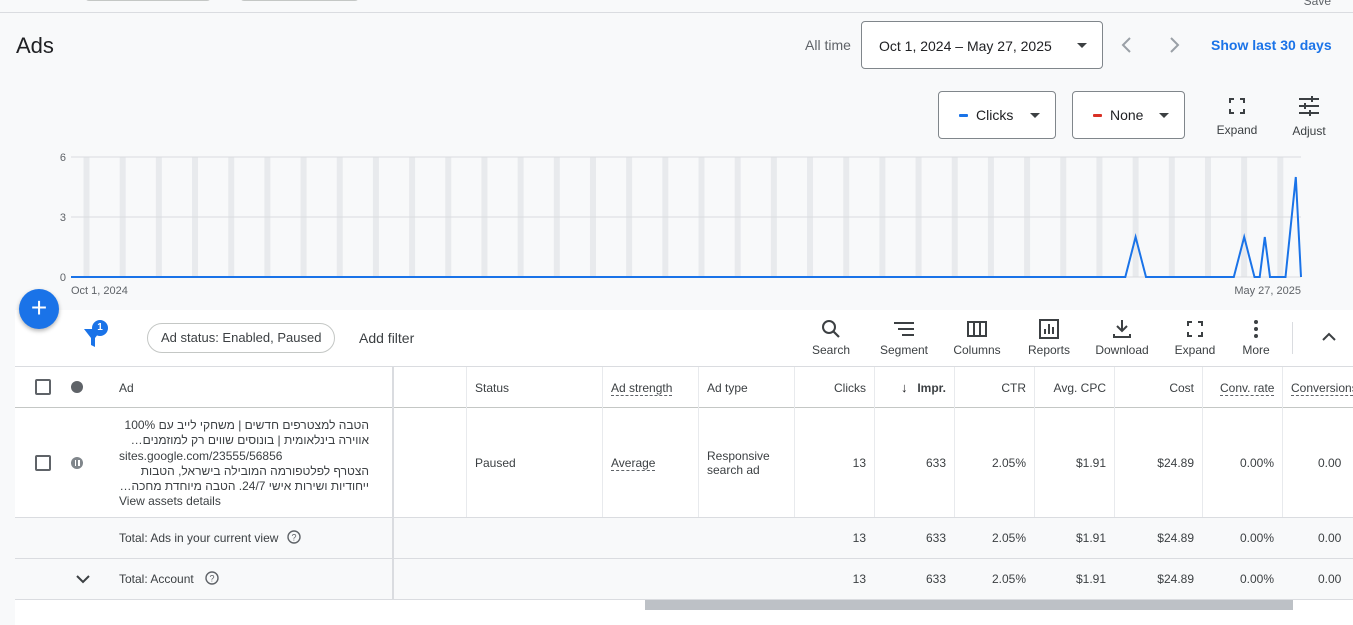 The width and height of the screenshot is (1353, 625). What do you see at coordinates (246, 425) in the screenshot?
I see `ad-headline-1: הטבה למצטרפים חדשים | משחקי לייב עם 100%` at bounding box center [246, 425].